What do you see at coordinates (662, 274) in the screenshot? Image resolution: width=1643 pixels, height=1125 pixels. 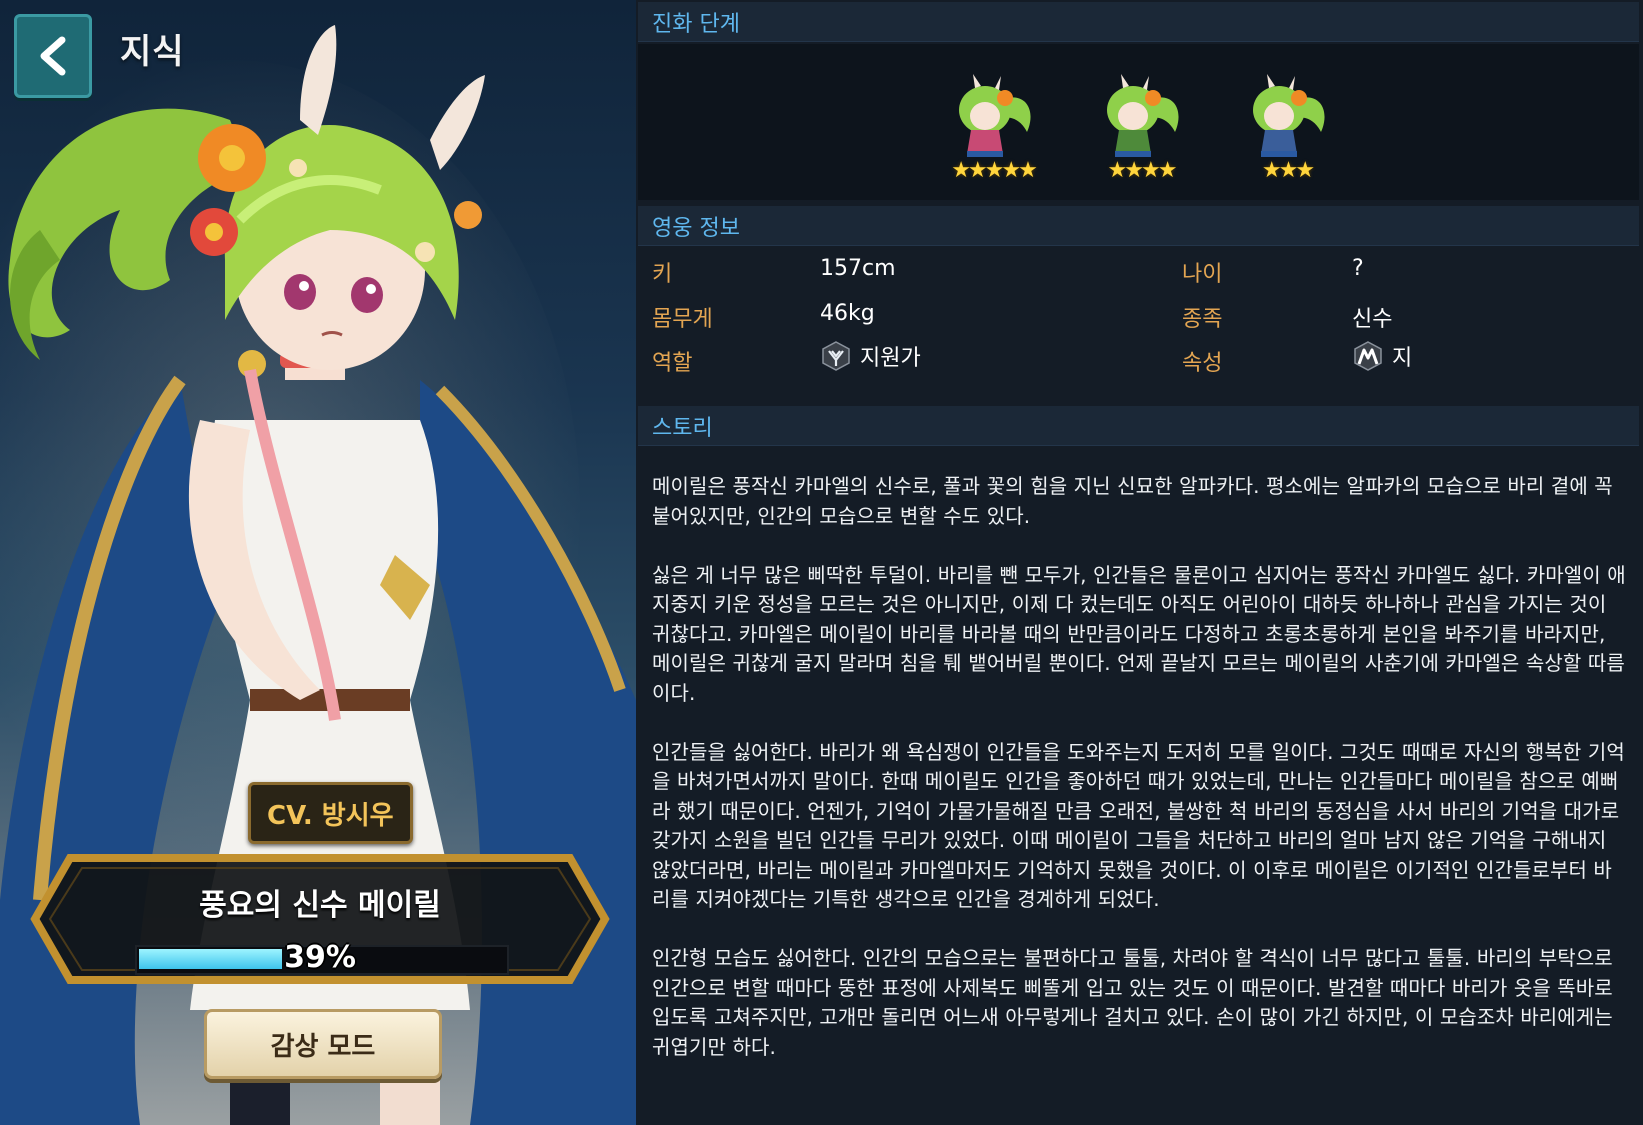 I see `height-label: 키` at bounding box center [662, 274].